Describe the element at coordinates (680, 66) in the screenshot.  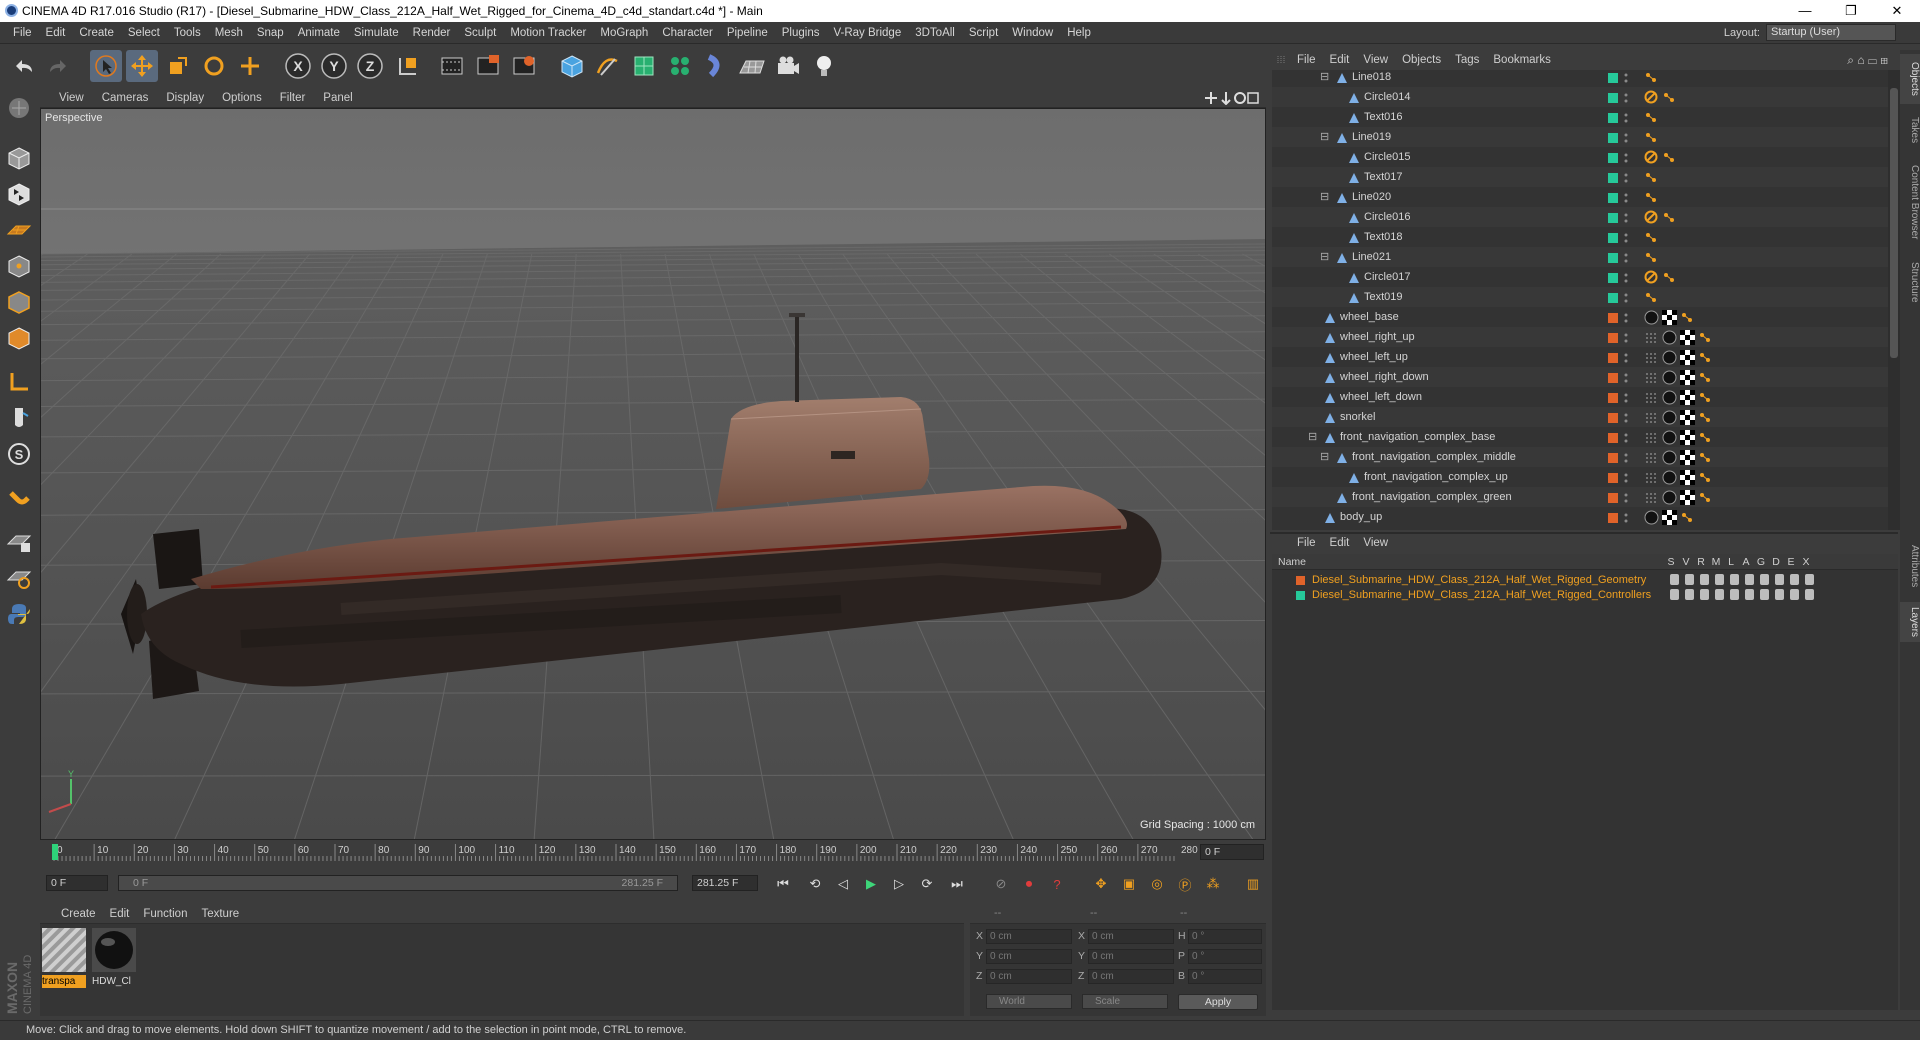
I see `cloner-icon` at that location.